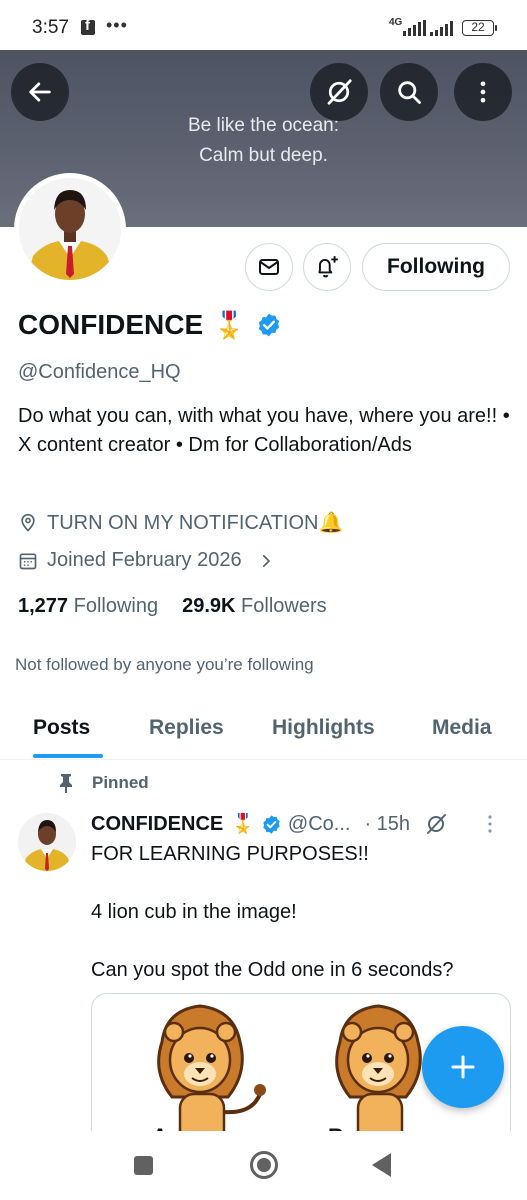  Describe the element at coordinates (186, 728) in the screenshot. I see `tab-replies: Replies` at that location.